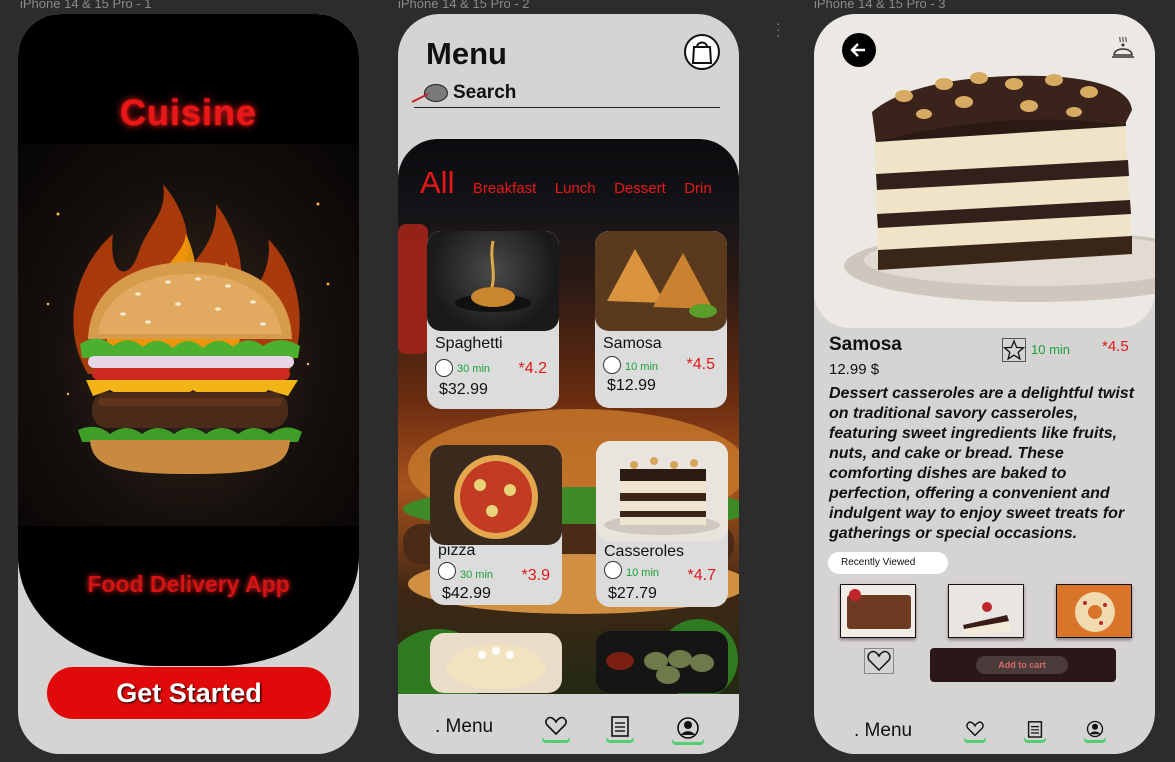 Image resolution: width=1175 pixels, height=762 pixels. Describe the element at coordinates (698, 188) in the screenshot. I see `tab-drinks: Drin` at that location.